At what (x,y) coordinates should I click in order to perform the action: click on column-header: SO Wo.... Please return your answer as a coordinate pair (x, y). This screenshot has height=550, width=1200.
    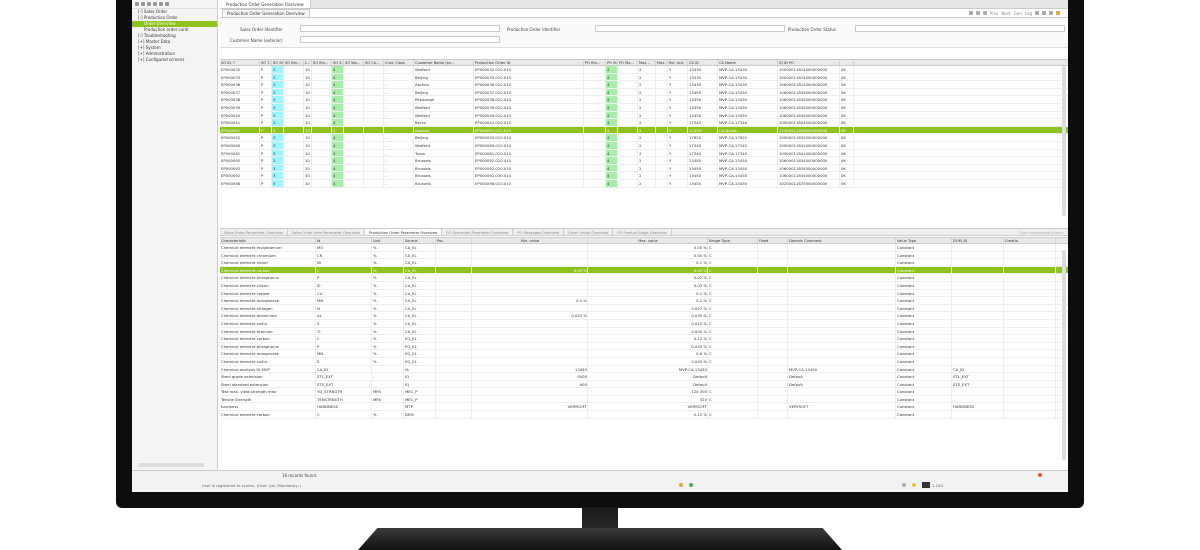
    Looking at the image, I should click on (354, 62).